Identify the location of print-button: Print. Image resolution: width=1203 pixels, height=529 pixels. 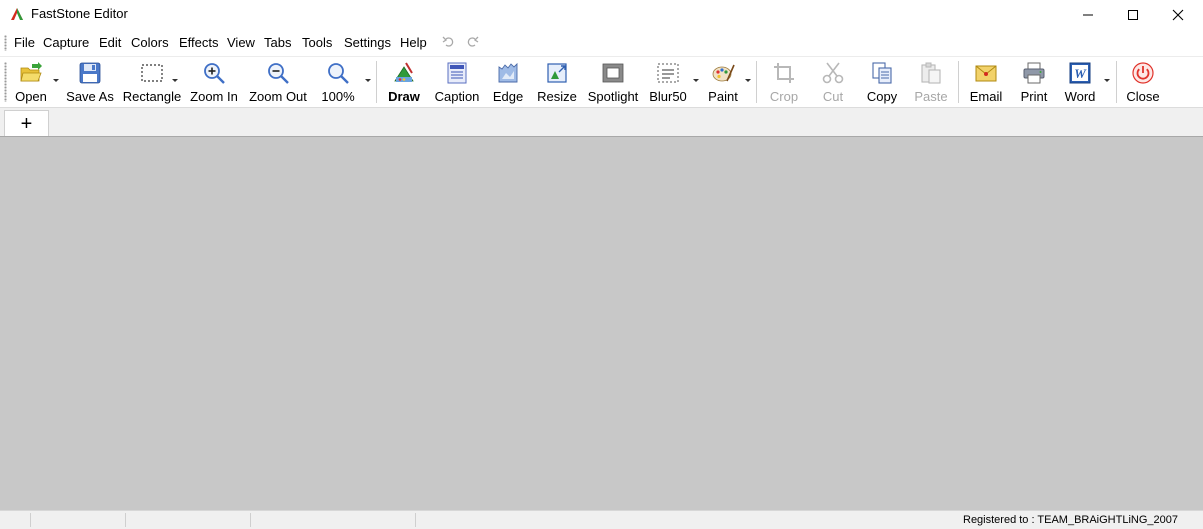
(1034, 82).